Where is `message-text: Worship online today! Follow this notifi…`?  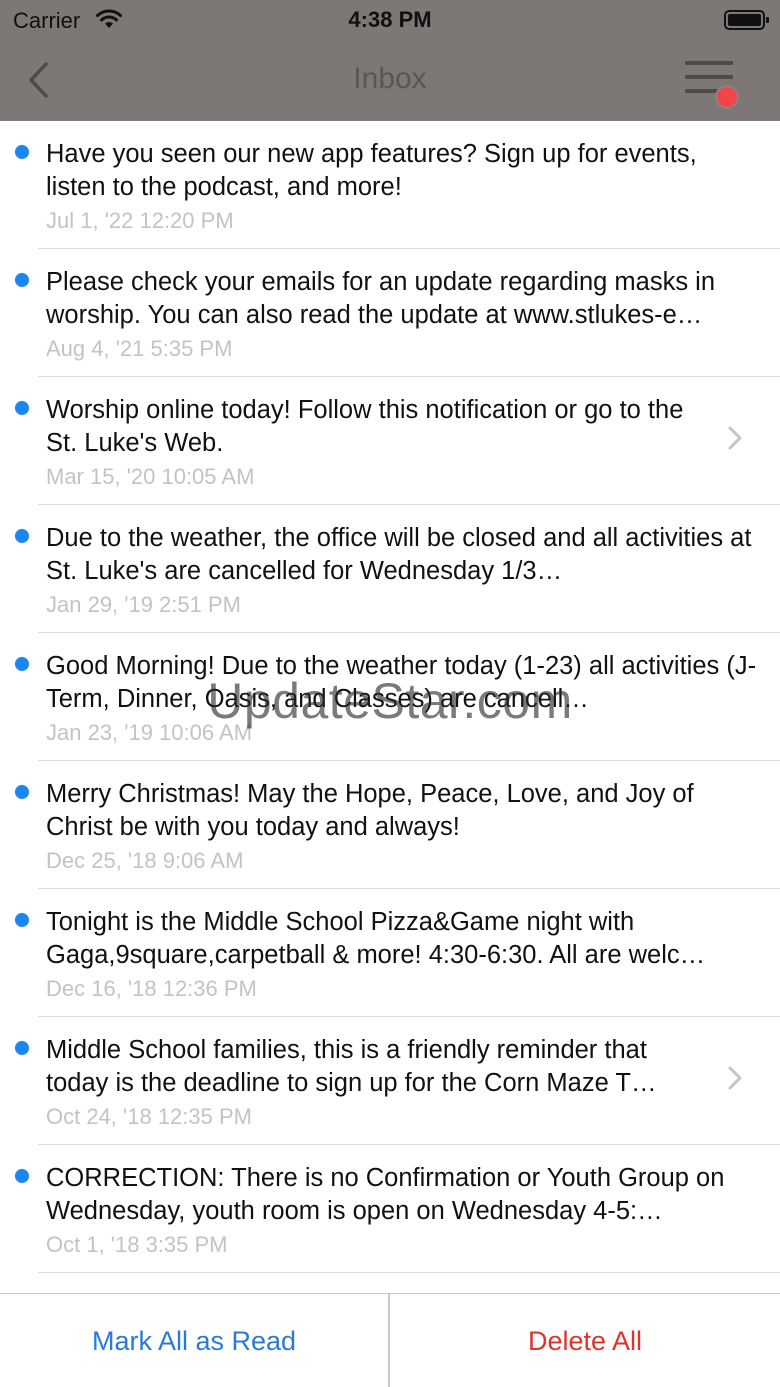
message-text: Worship online today! Follow this notifi… is located at coordinates (365, 426).